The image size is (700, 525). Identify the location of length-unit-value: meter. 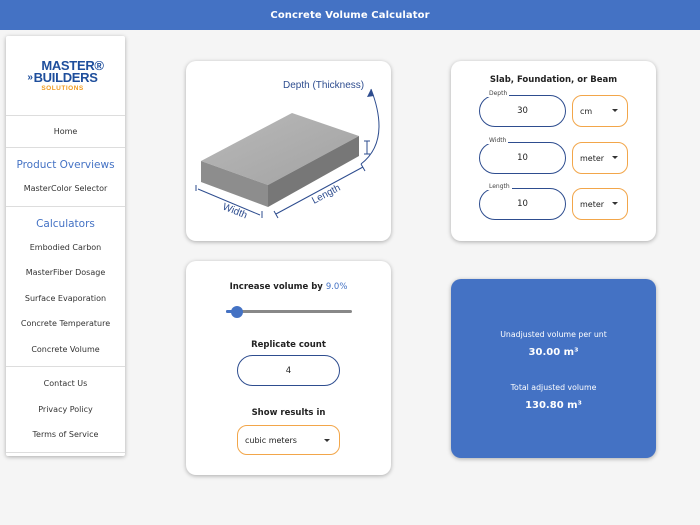
(592, 204).